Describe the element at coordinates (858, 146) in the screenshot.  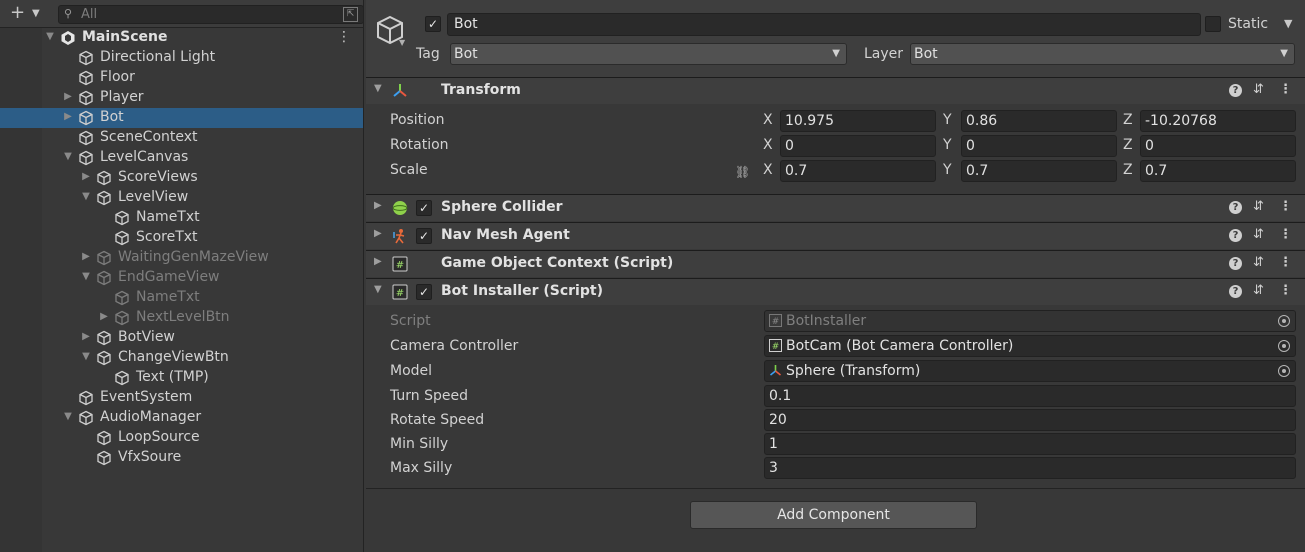
I see `rotation-x-field: 0` at that location.